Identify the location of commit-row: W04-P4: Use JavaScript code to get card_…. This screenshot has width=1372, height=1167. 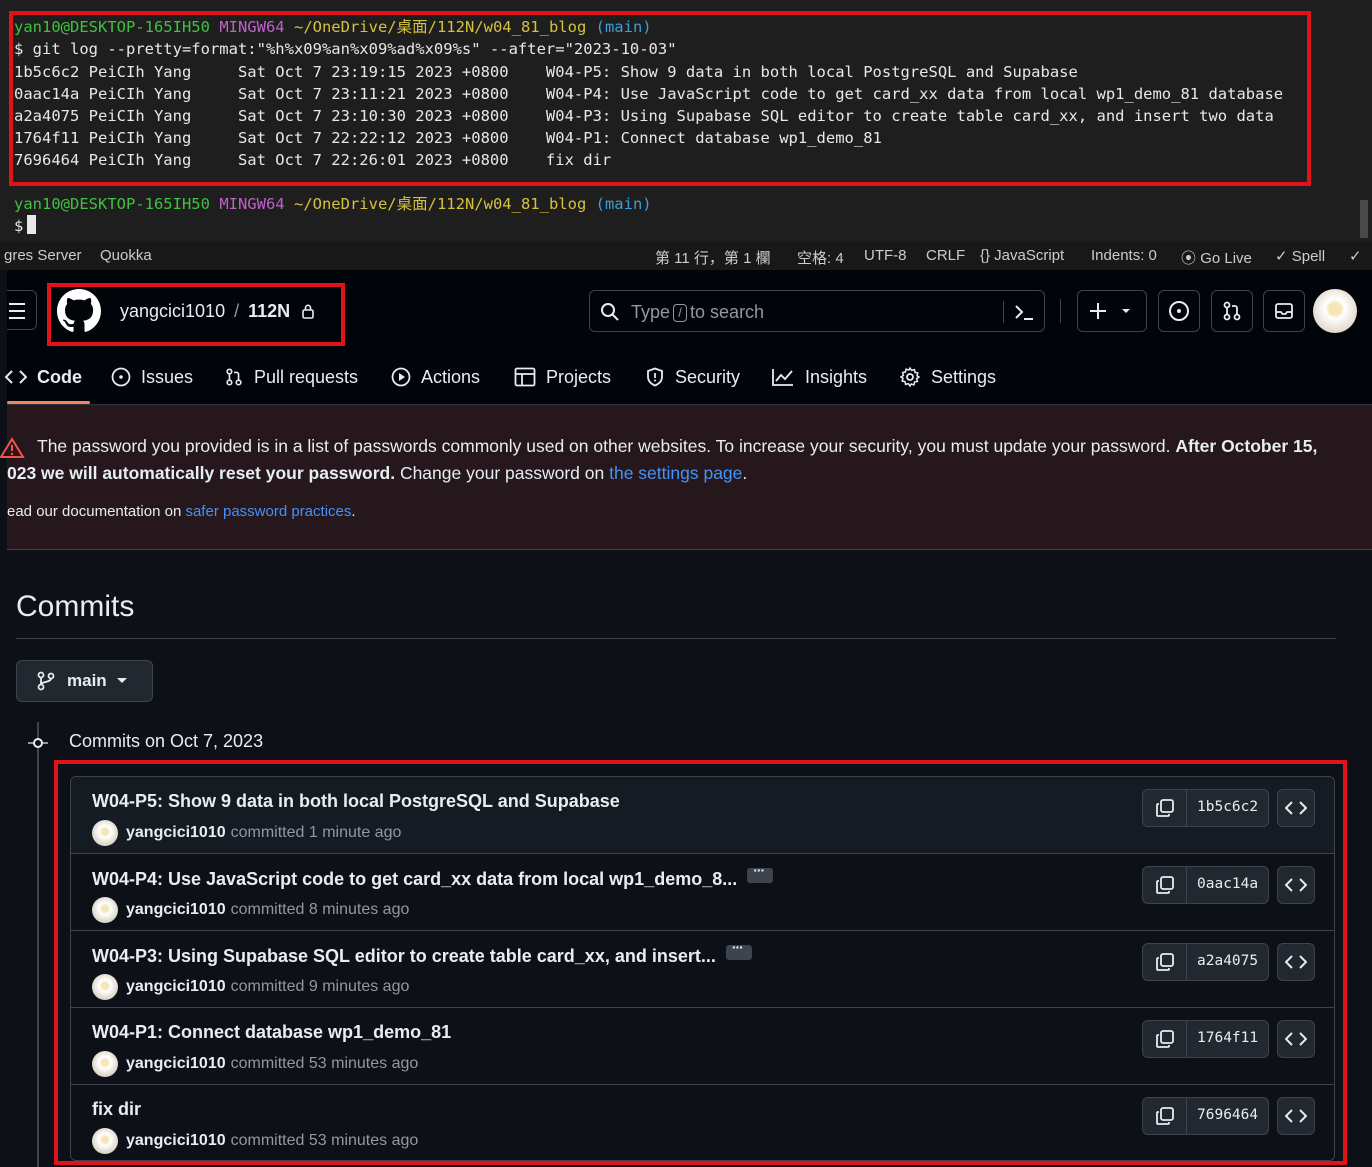
(702, 892).